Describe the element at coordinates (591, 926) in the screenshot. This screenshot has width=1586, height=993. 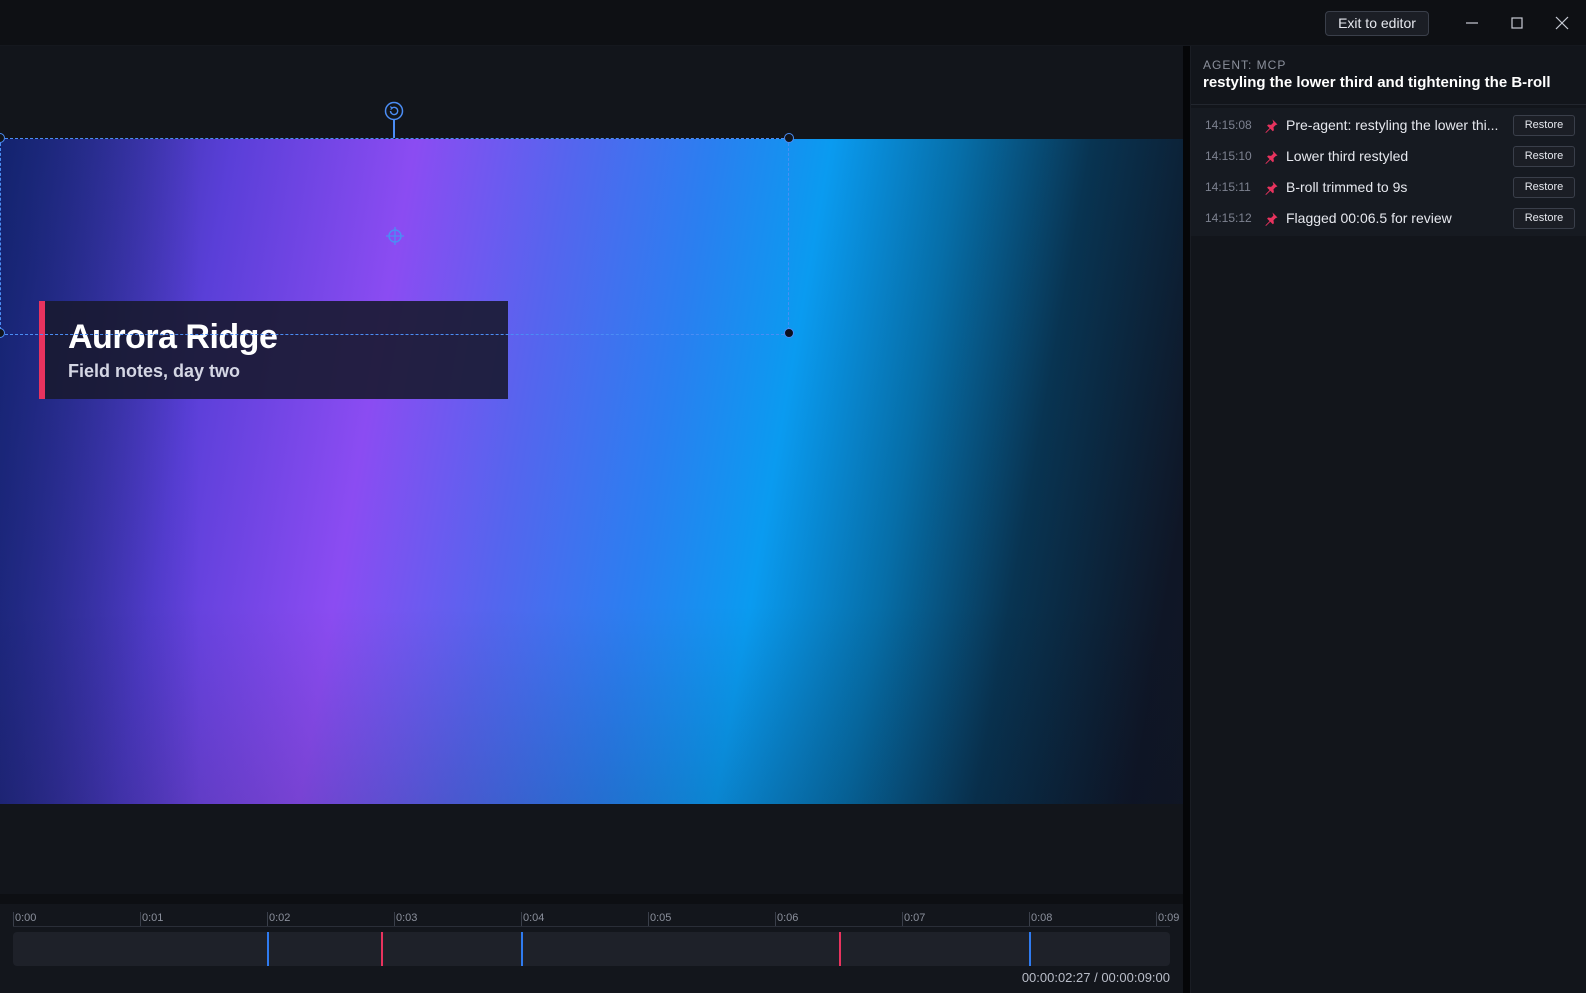
I see `ruler-baseline` at that location.